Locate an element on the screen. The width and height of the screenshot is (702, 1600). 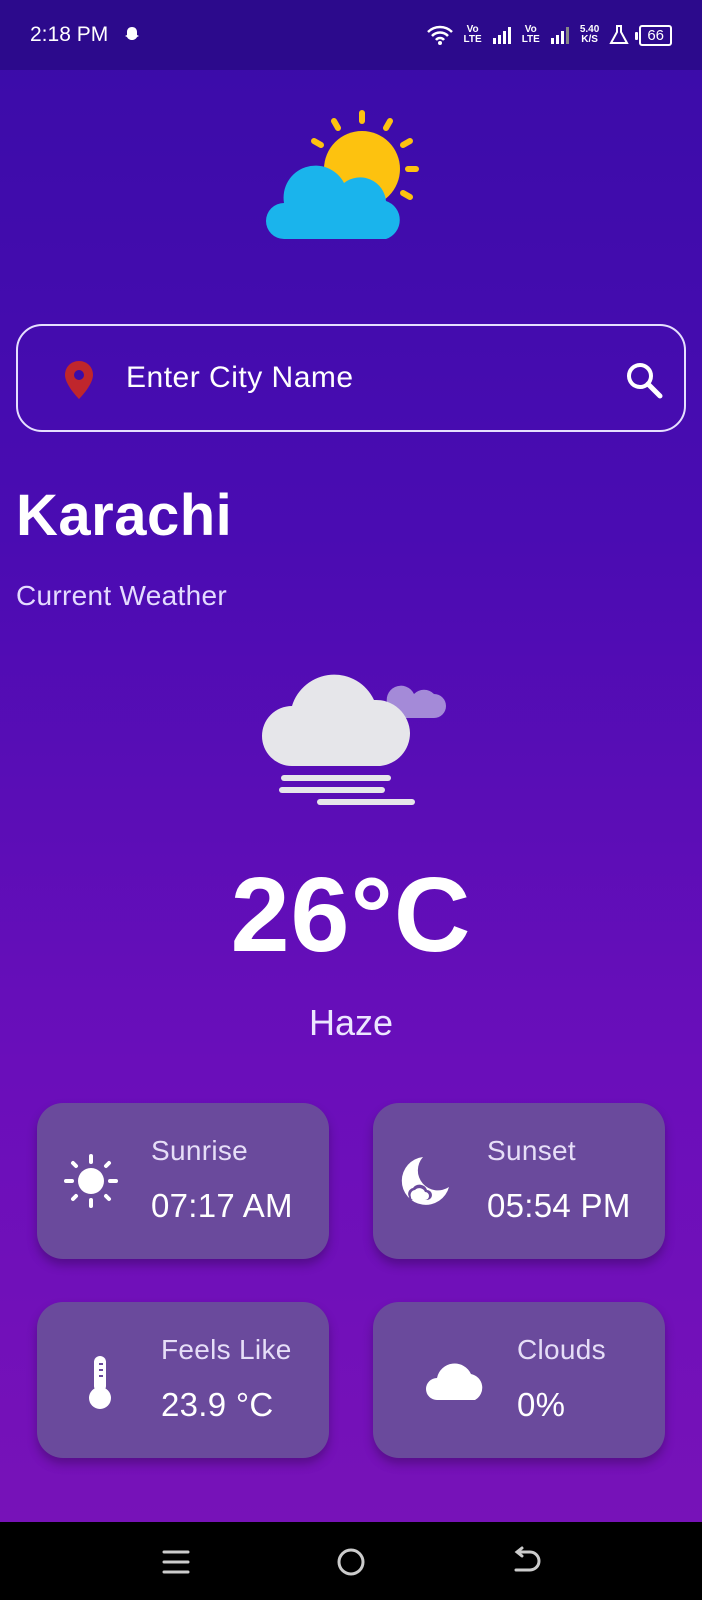
card-label: Sunset is located at coordinates (531, 1150).